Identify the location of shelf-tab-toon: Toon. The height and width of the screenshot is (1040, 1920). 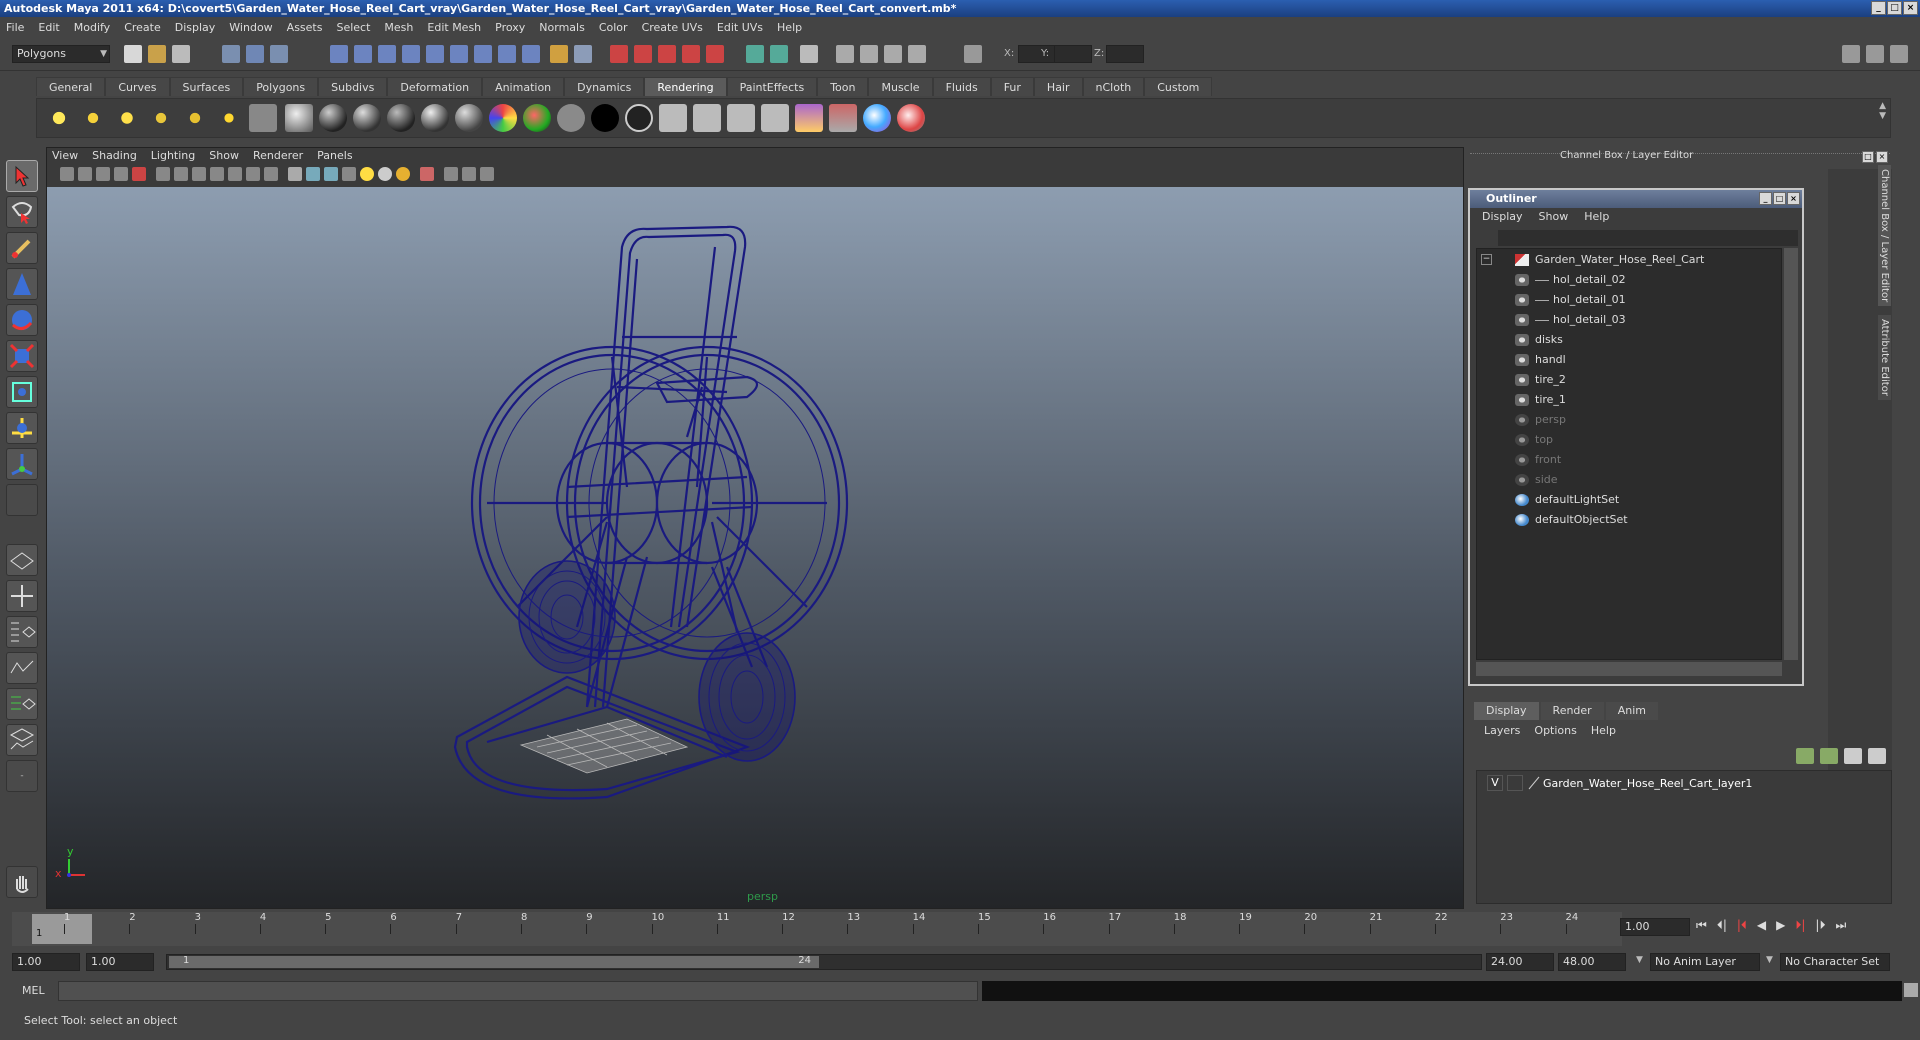
(843, 86).